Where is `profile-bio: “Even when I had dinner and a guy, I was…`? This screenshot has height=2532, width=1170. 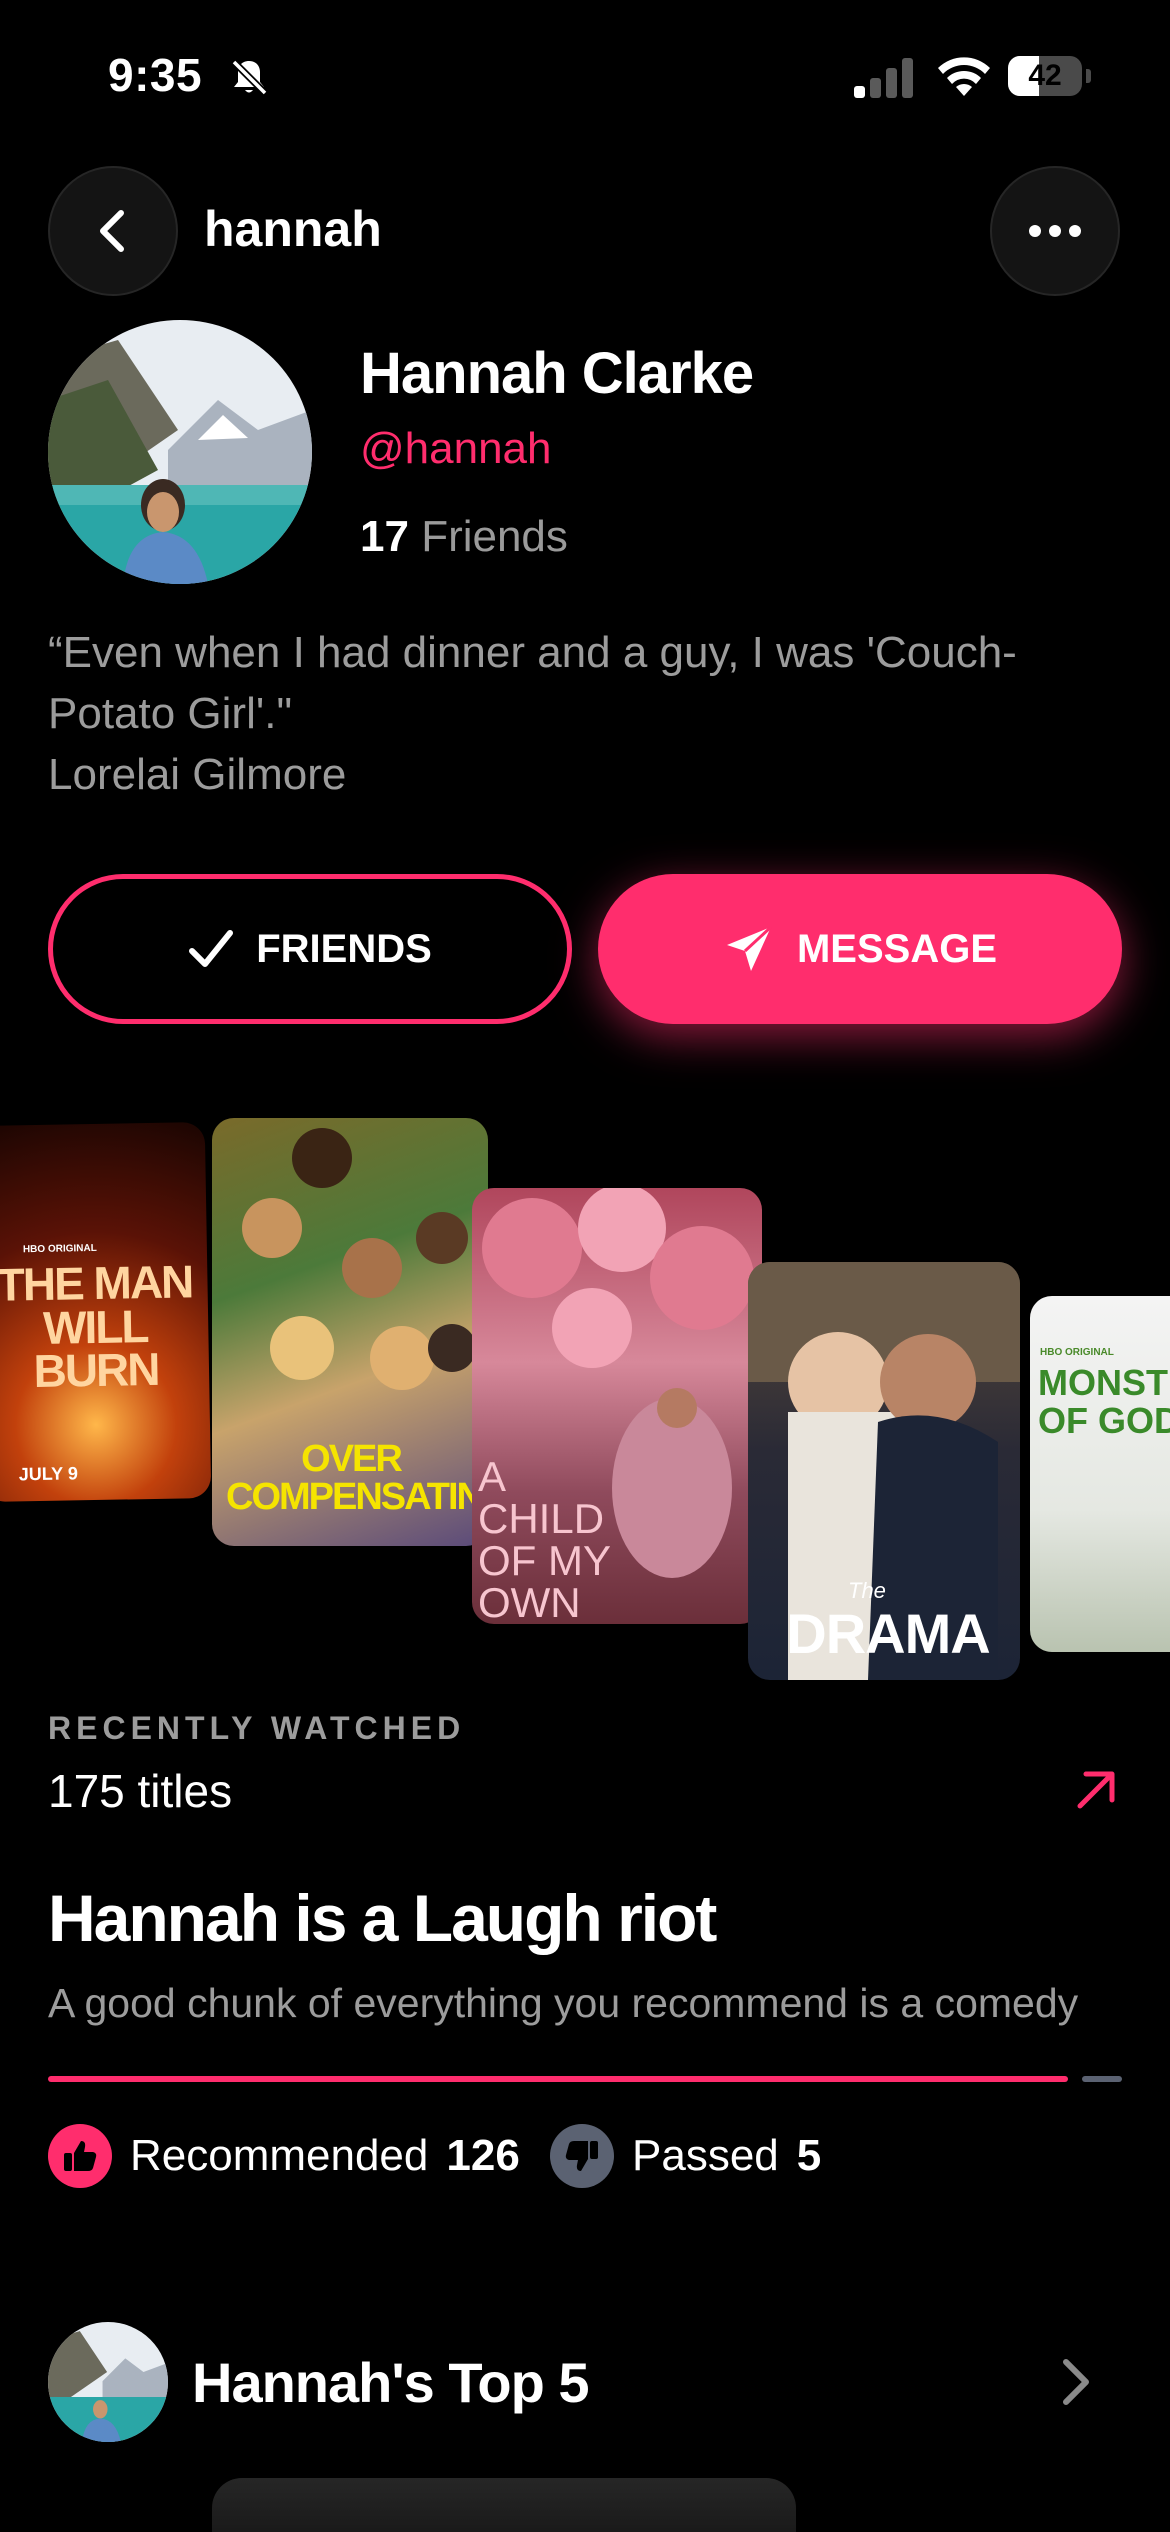 profile-bio: “Even when I had dinner and a guy, I was… is located at coordinates (588, 713).